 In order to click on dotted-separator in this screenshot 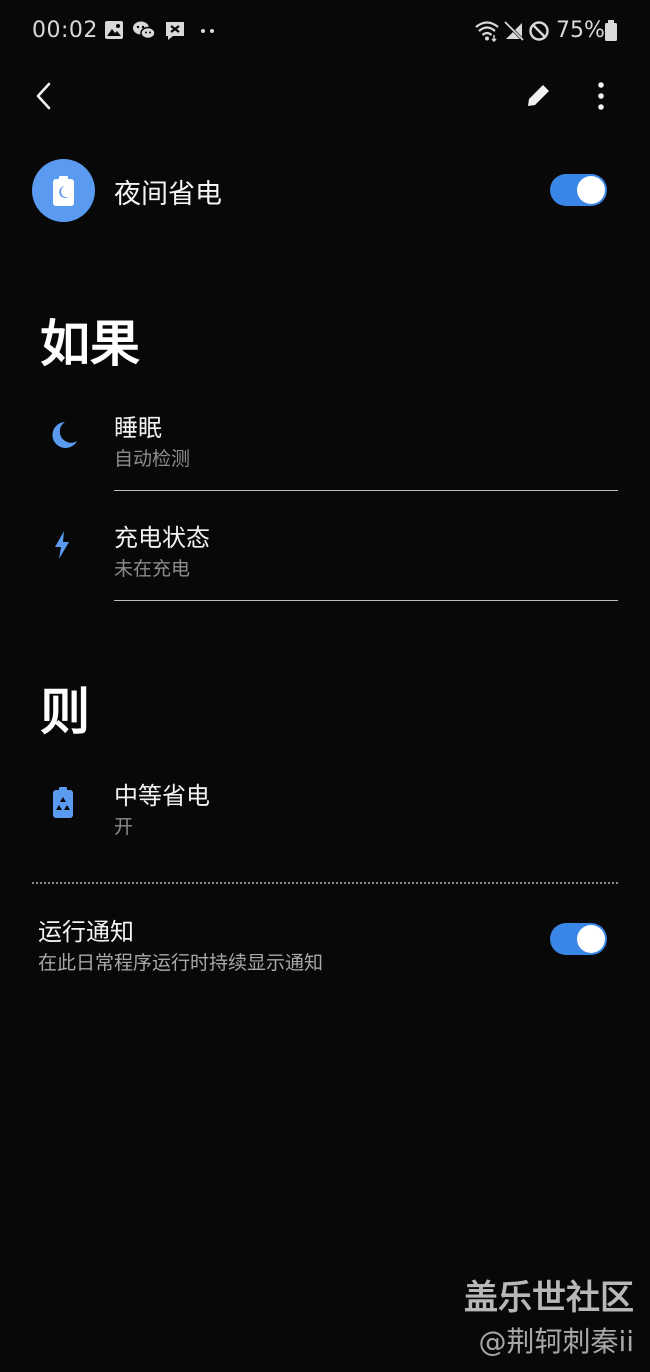, I will do `click(325, 883)`.